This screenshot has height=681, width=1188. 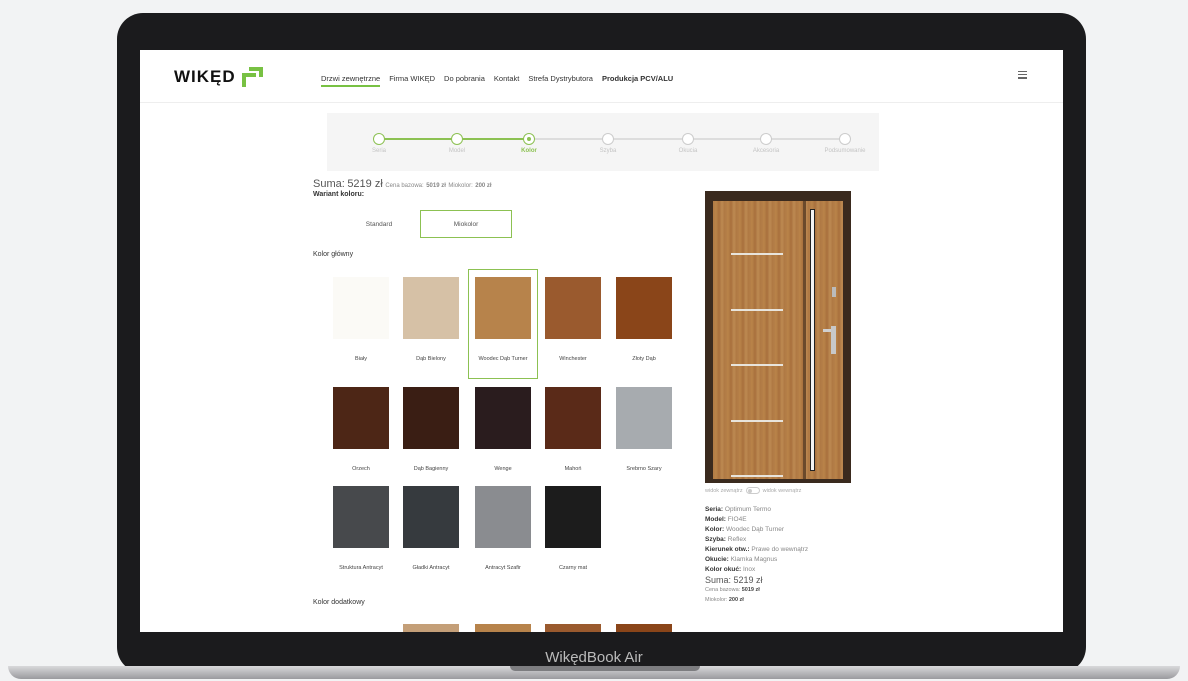 I want to click on step-label: Seria, so click(x=379, y=151).